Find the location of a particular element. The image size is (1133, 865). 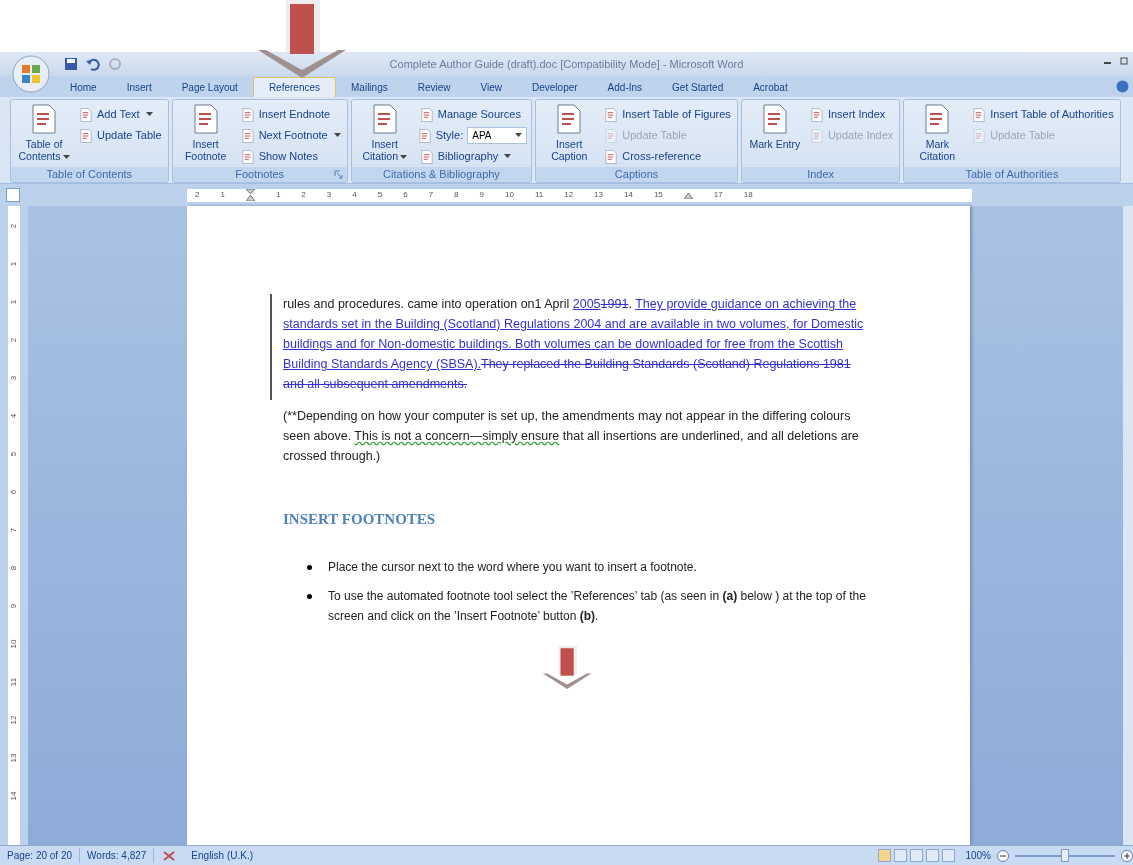

proofing-icon is located at coordinates (169, 855).